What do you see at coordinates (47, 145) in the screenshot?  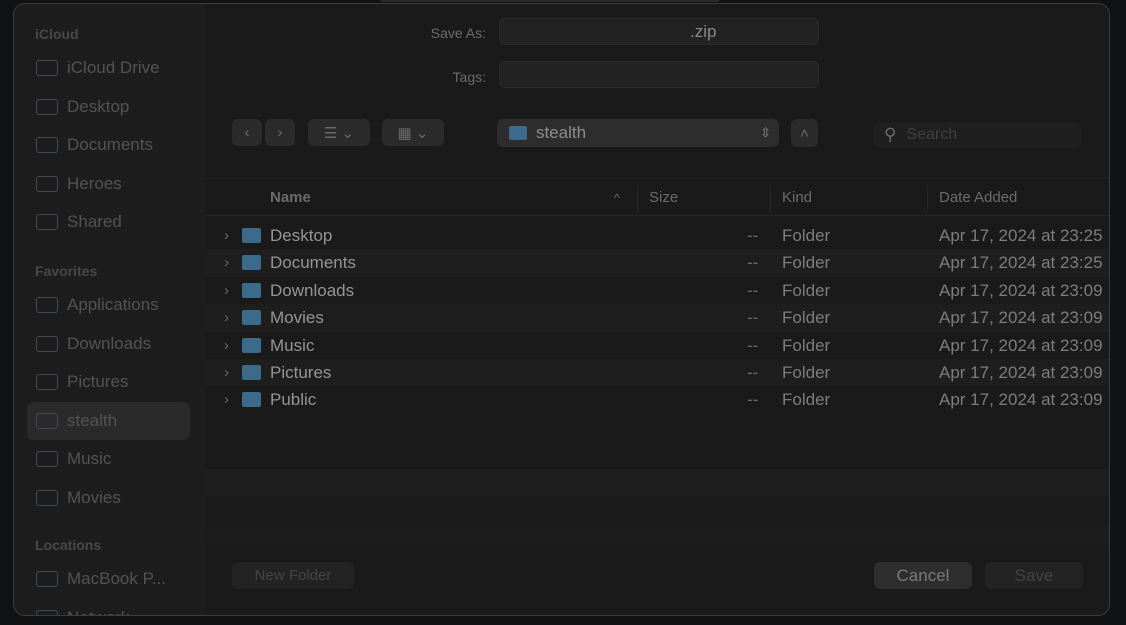 I see `document-icon` at bounding box center [47, 145].